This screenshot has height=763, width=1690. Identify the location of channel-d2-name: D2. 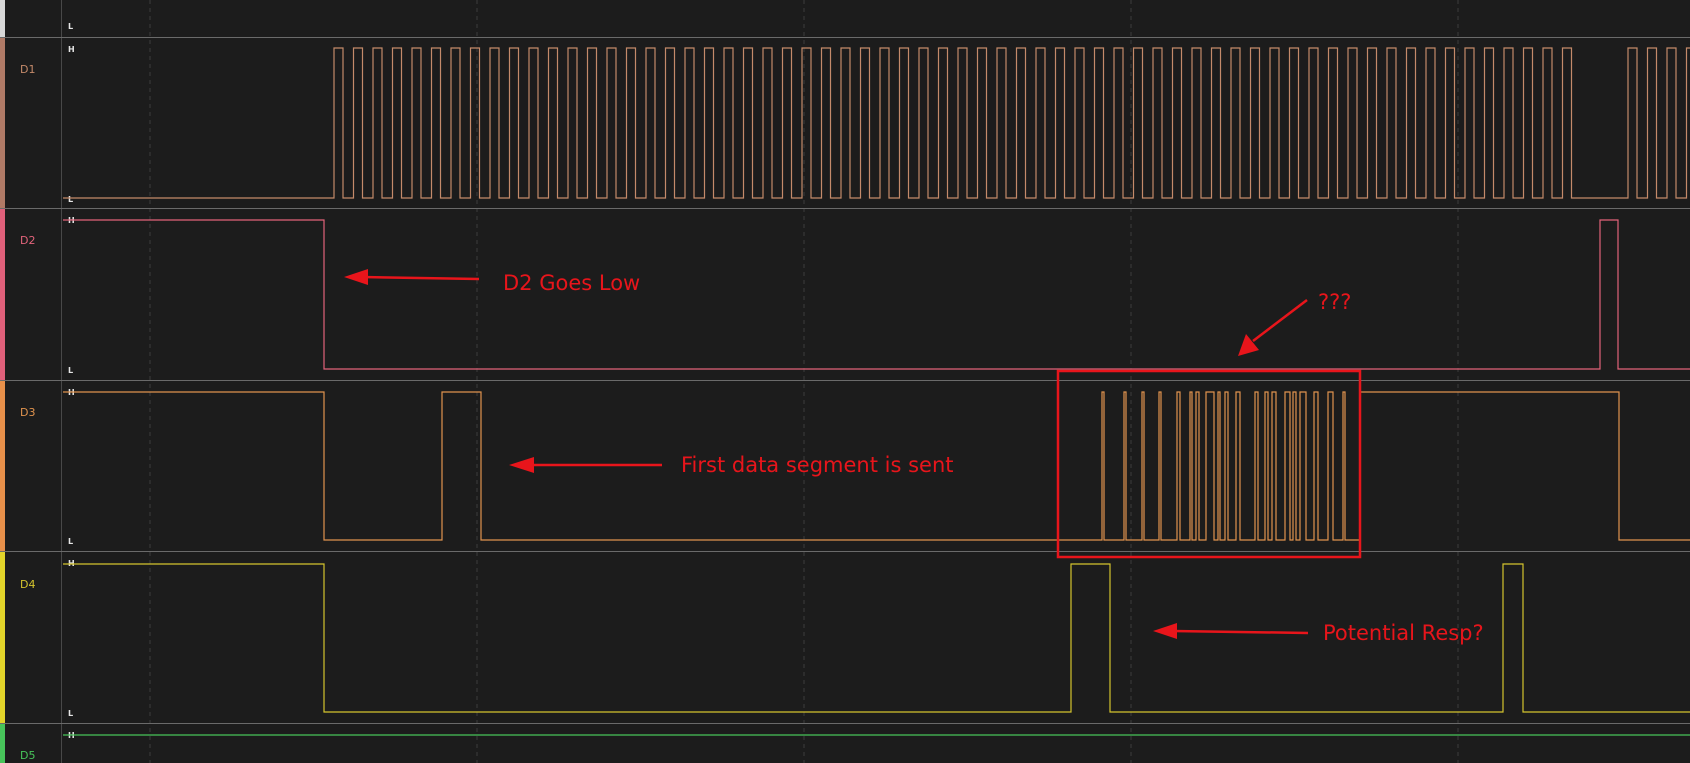
(27, 240).